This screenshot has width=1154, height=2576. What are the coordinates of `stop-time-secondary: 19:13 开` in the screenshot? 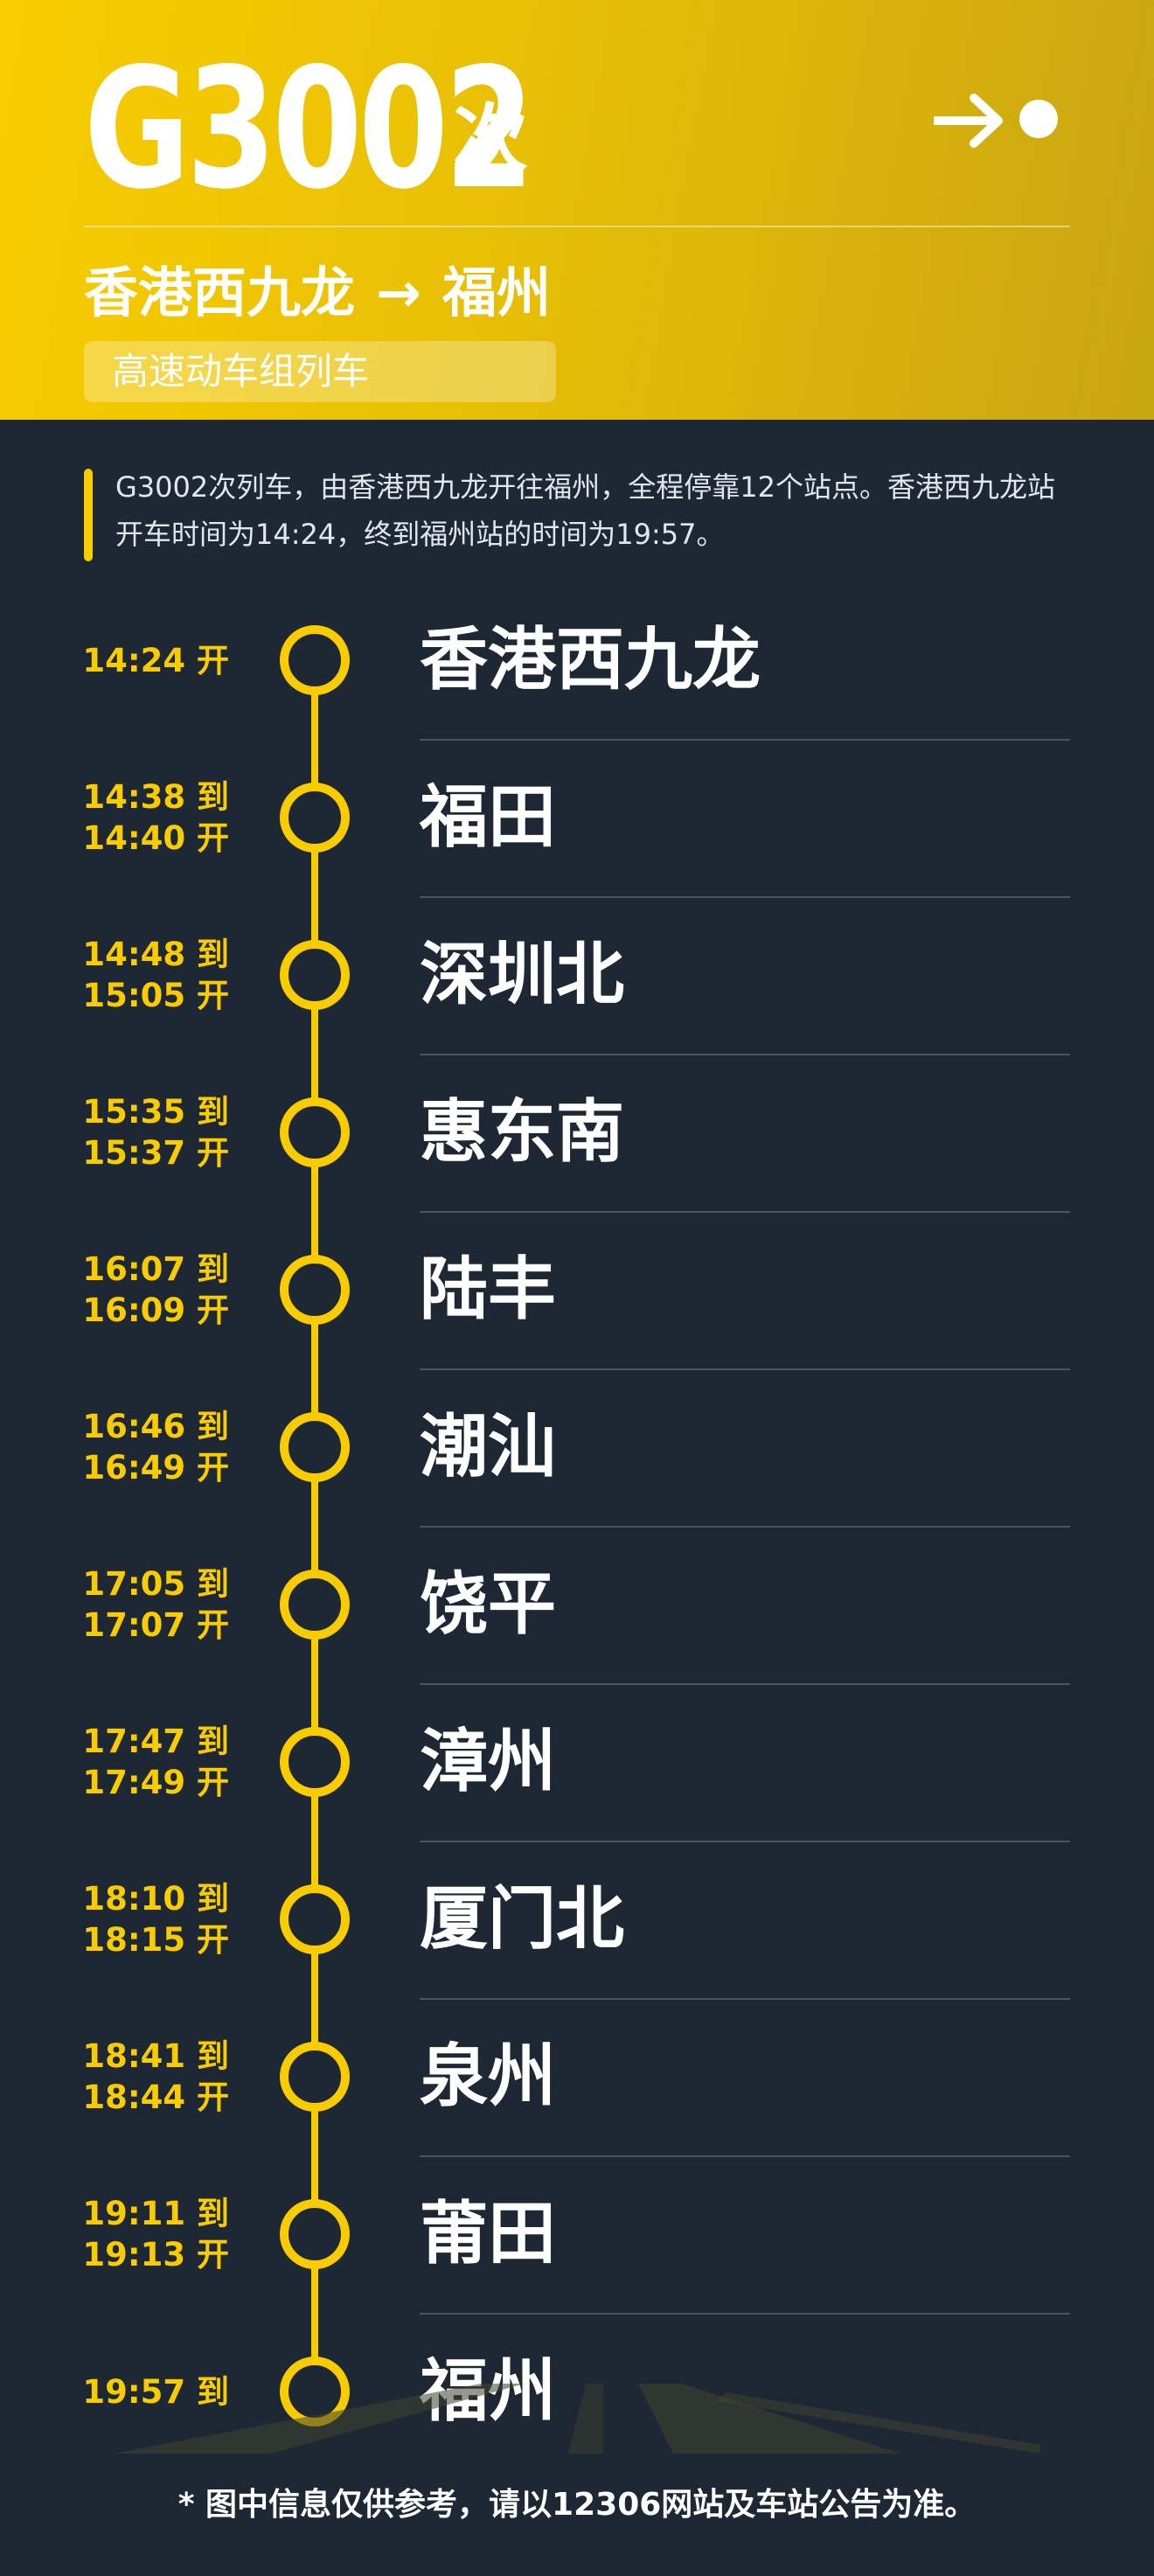 It's located at (155, 2254).